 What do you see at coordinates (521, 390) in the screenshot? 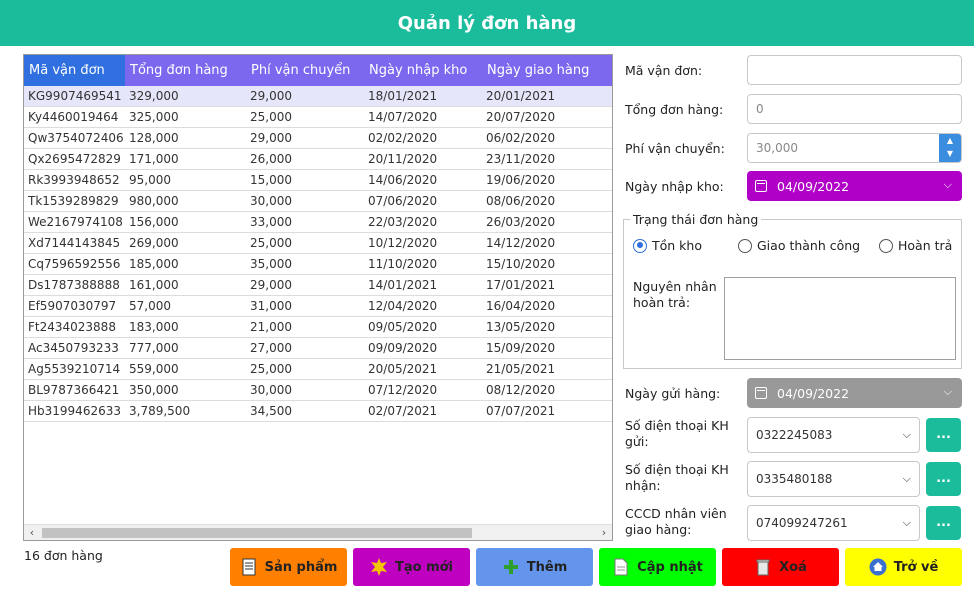
I see `table-cell: 08/12/2020` at bounding box center [521, 390].